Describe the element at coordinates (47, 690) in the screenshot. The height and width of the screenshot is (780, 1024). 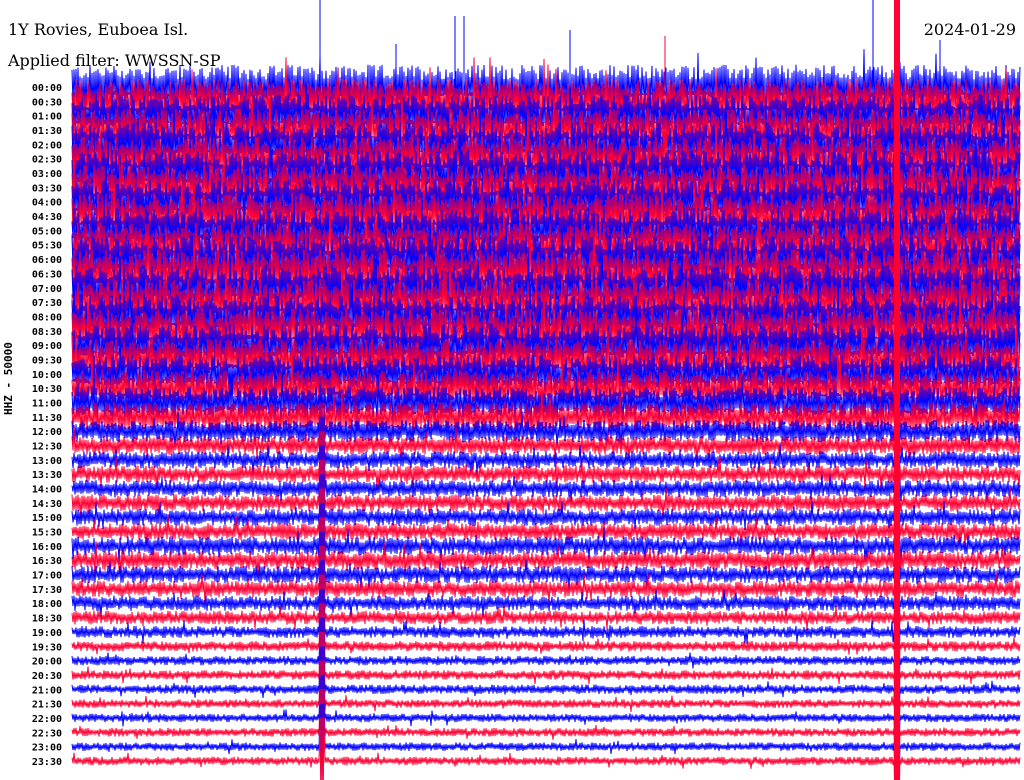
I see `row-label: 21:00` at that location.